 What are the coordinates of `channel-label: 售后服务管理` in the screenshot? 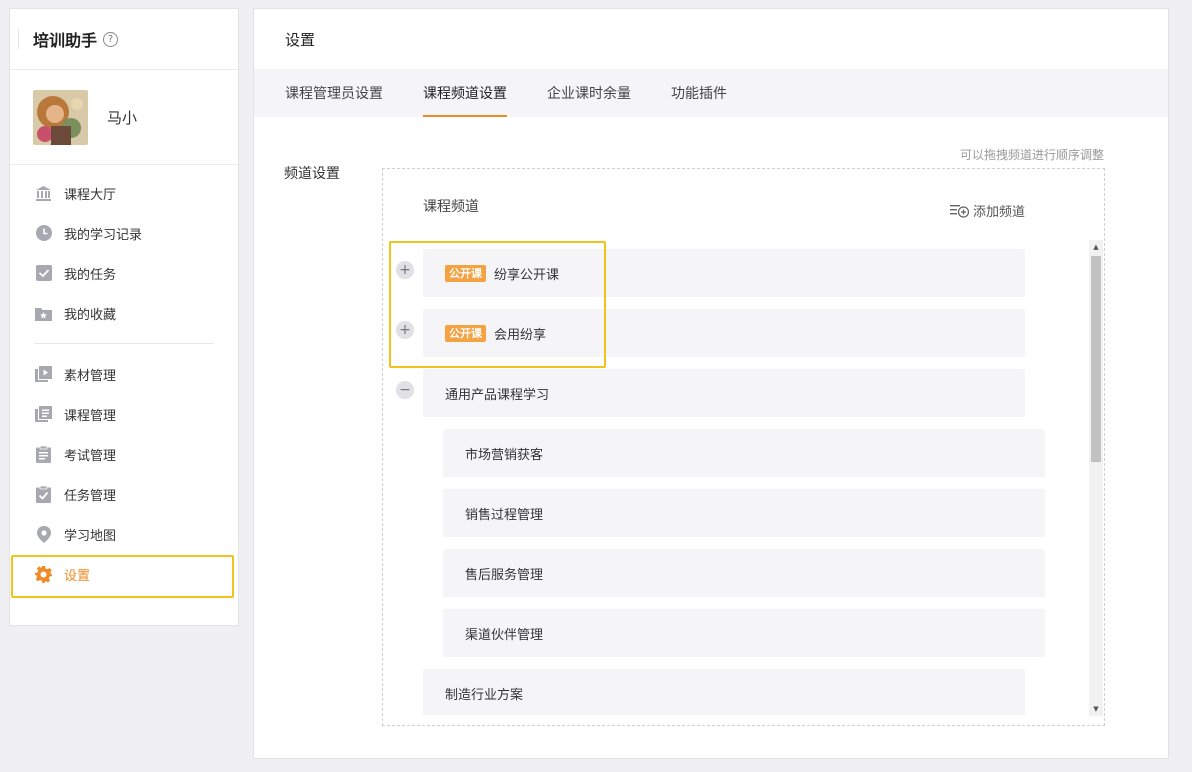 It's located at (504, 575).